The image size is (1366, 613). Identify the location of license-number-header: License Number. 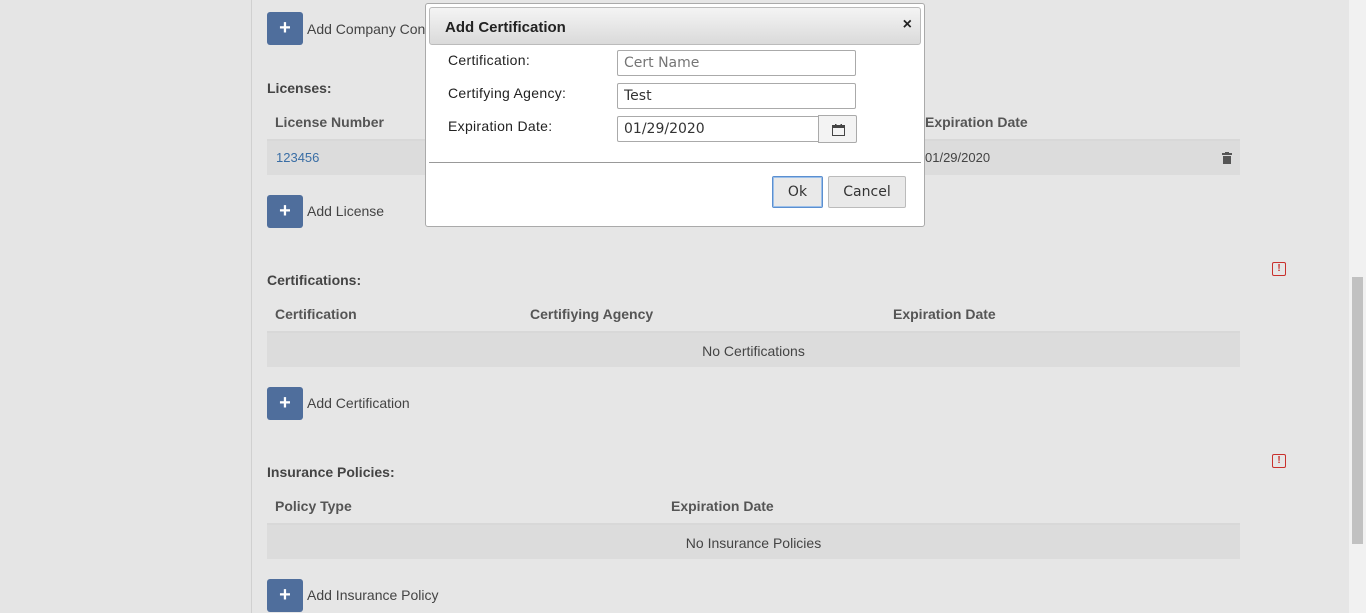
(329, 122).